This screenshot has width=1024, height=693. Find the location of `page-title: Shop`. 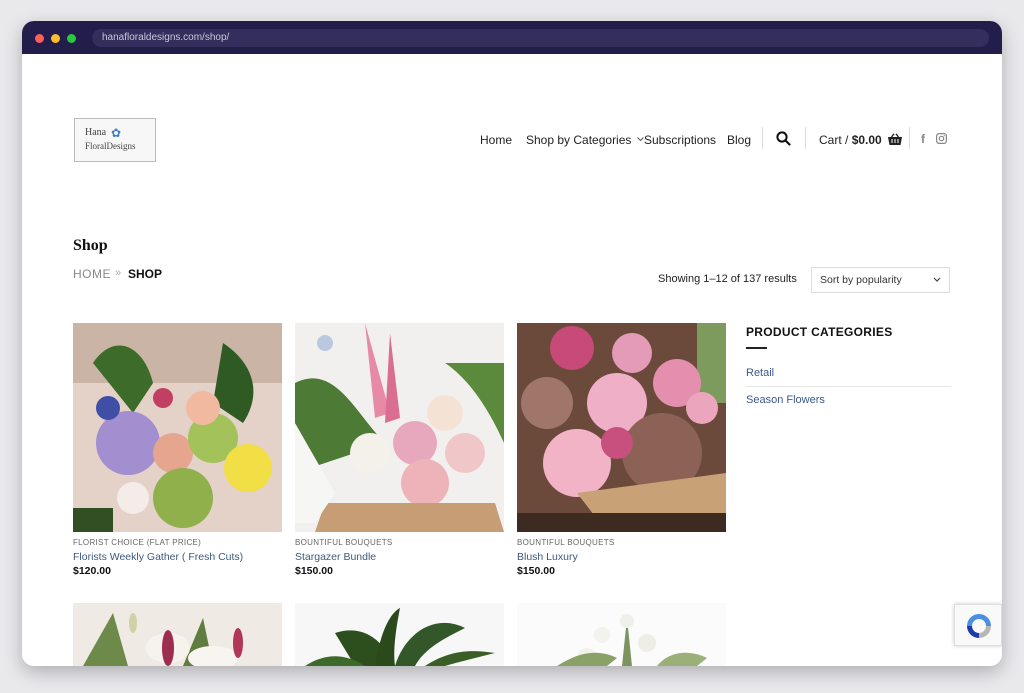

page-title: Shop is located at coordinates (90, 245).